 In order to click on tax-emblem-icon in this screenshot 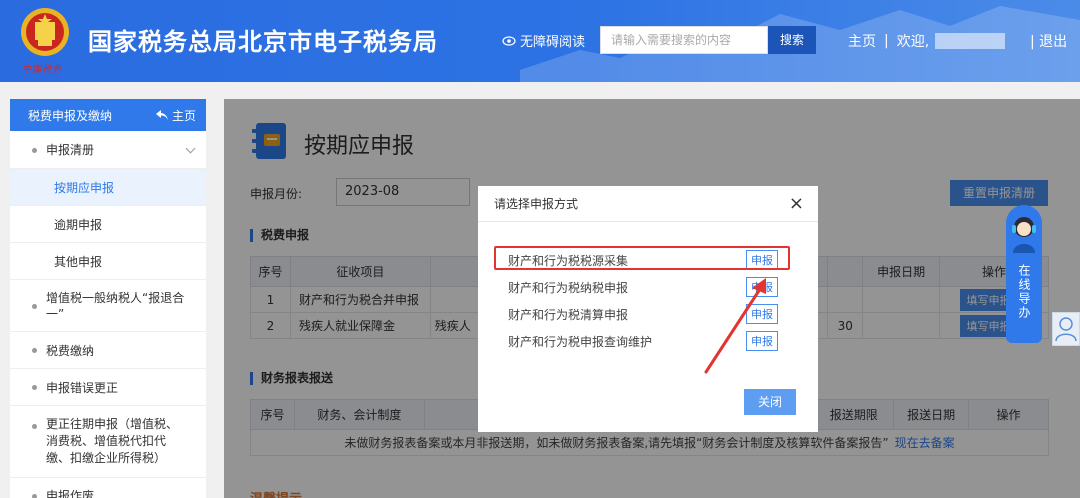, I will do `click(45, 32)`.